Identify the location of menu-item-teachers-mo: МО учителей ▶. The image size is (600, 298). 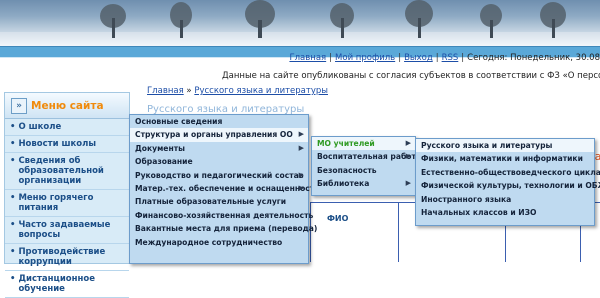
(363, 144).